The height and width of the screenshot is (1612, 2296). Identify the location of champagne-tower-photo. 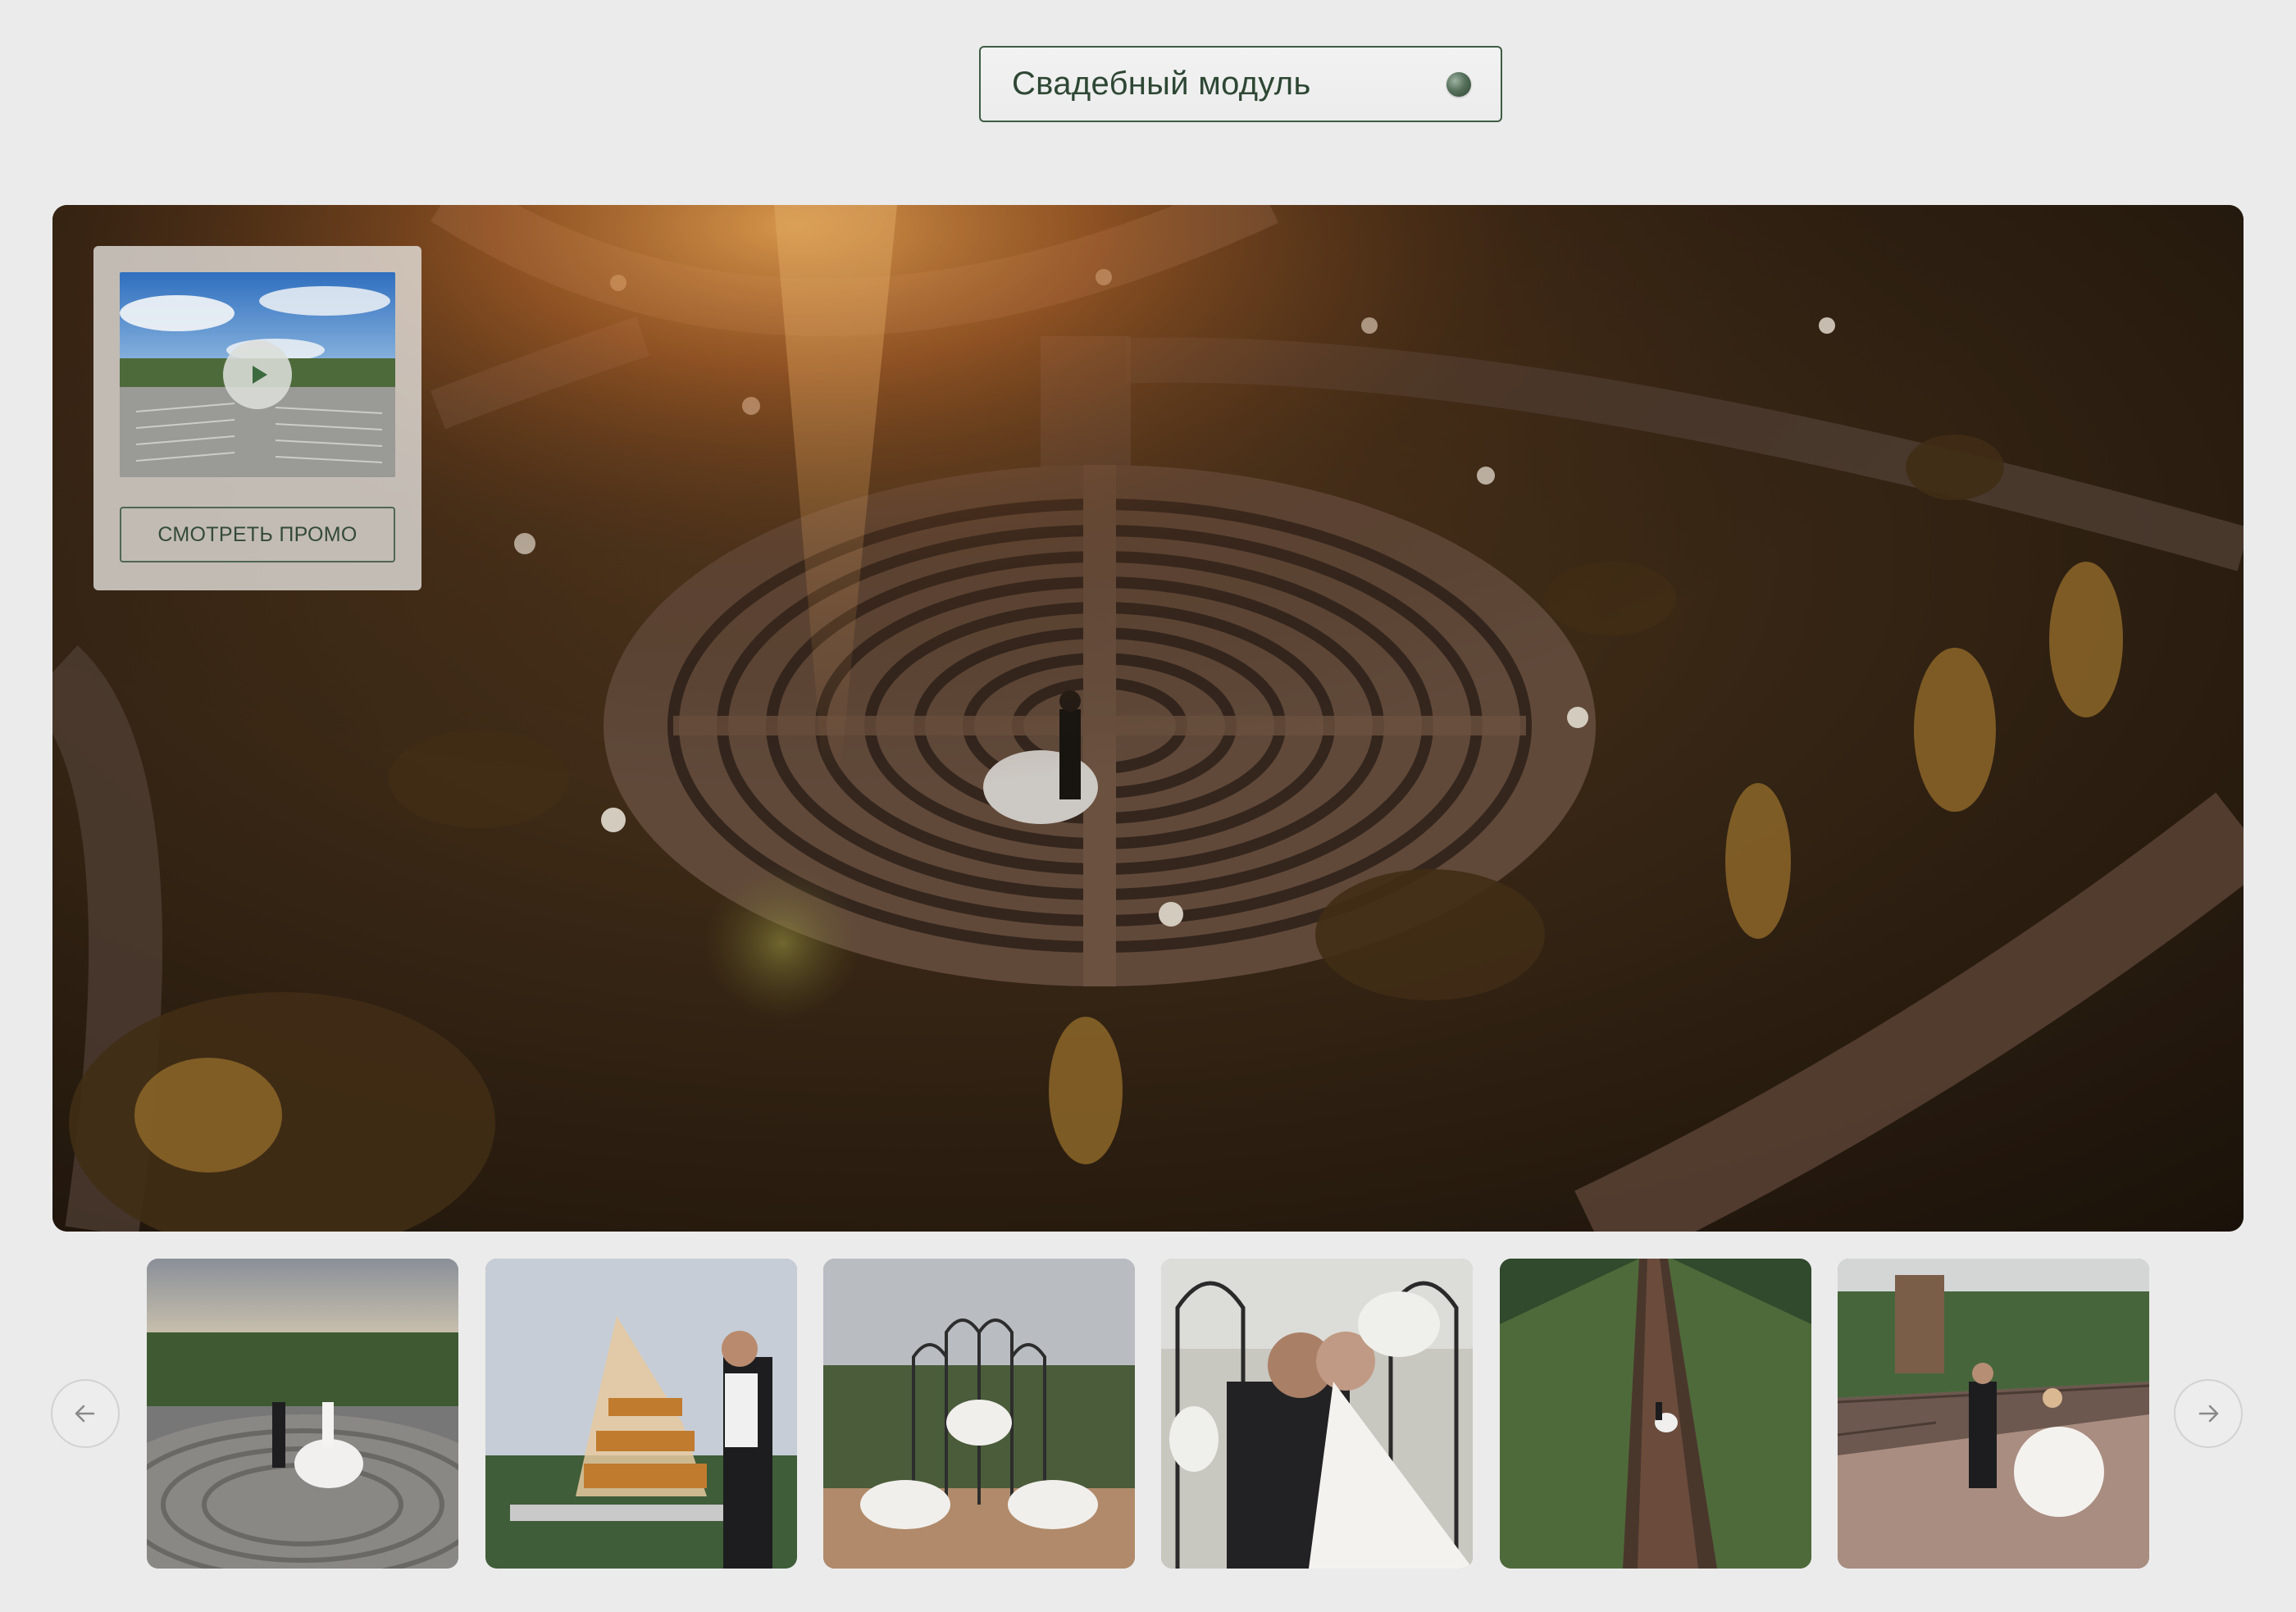
(641, 1414).